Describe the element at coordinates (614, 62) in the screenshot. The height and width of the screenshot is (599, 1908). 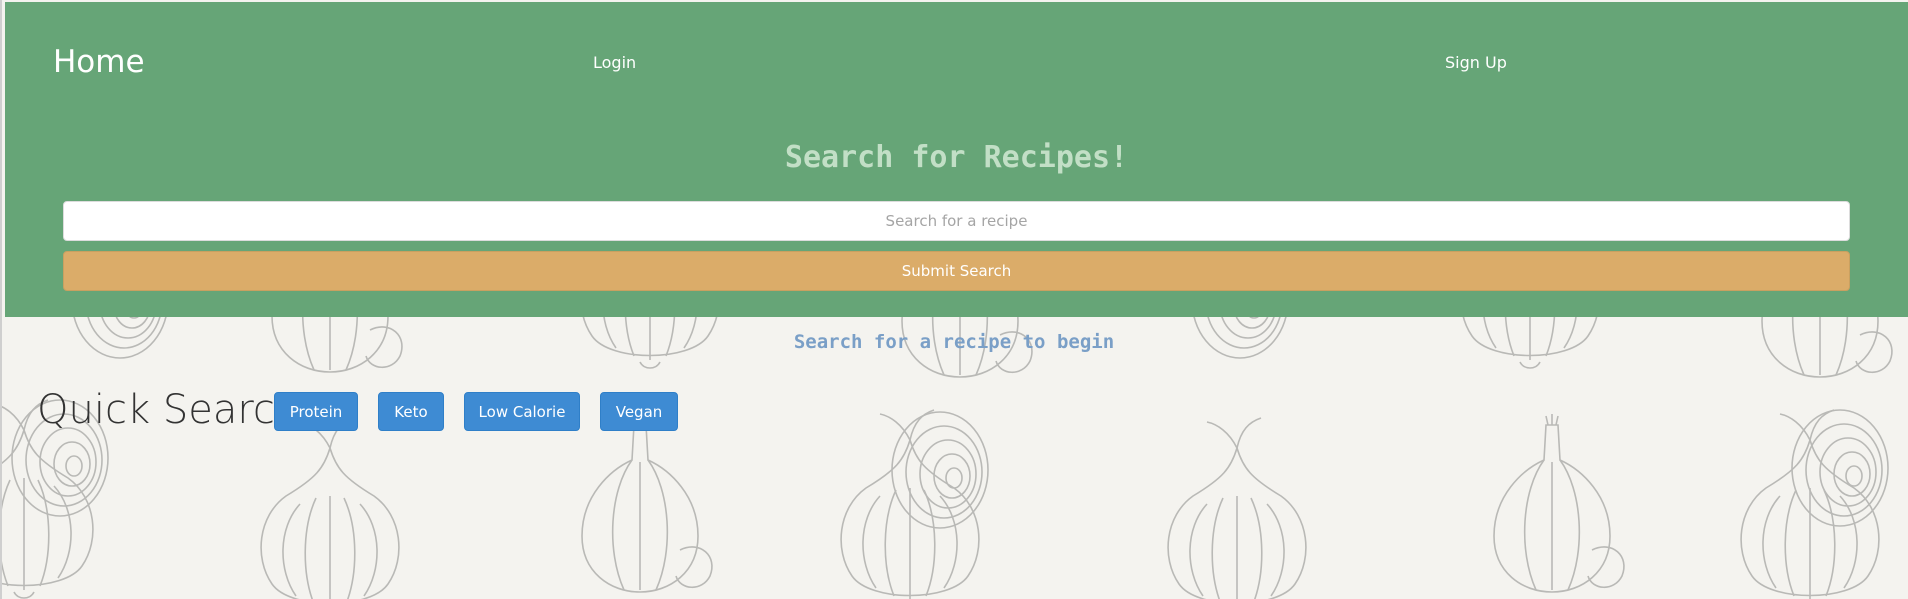
I see `login-link: Login` at that location.